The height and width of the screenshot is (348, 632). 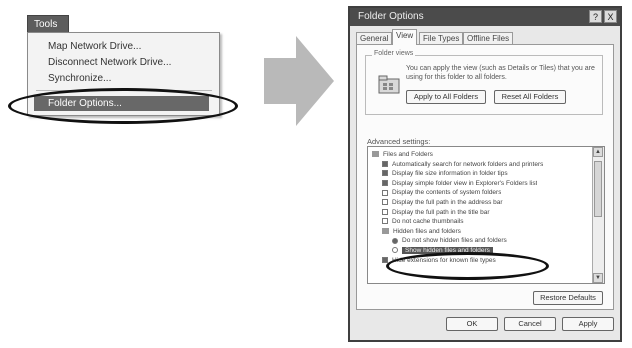 What do you see at coordinates (428, 222) in the screenshot?
I see `setting-label: Do not cache thumbnails` at bounding box center [428, 222].